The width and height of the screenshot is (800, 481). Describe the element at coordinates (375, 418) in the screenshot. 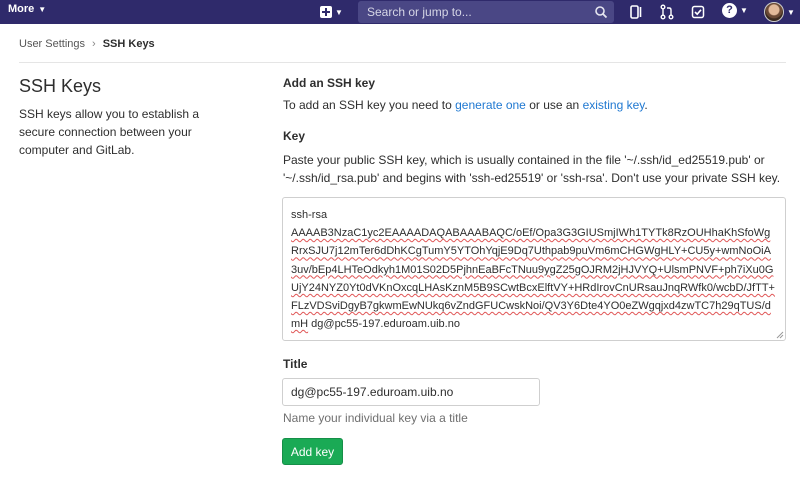

I see `title-help-text: Name your individual key via a title` at that location.